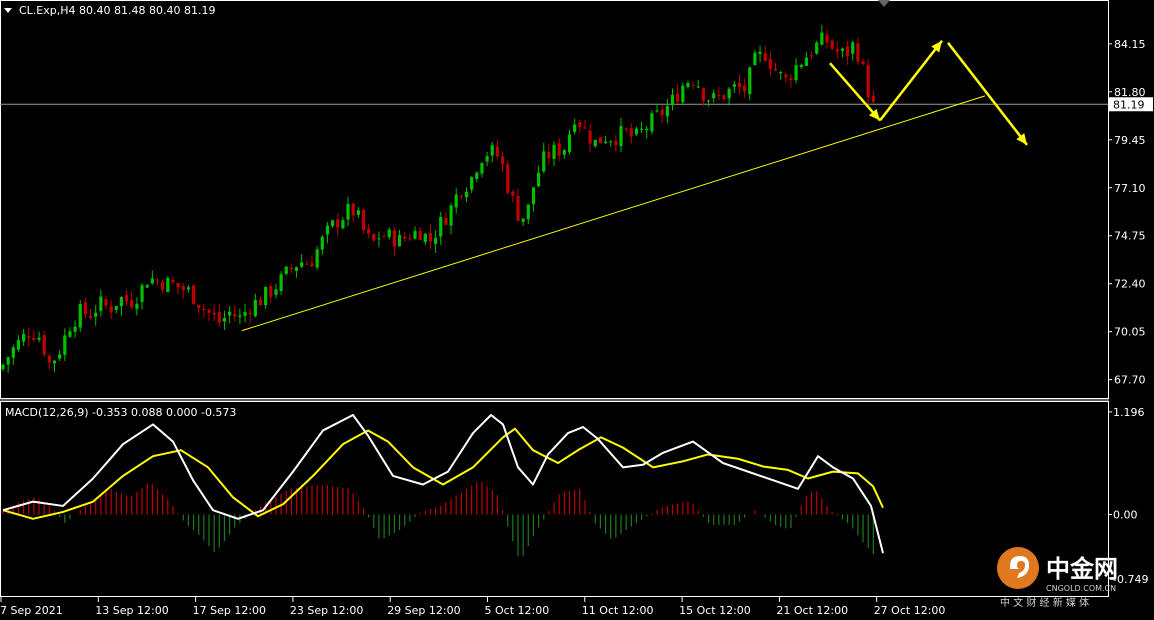 This screenshot has width=1154, height=620. I want to click on shift-marker-icon, so click(884, 3).